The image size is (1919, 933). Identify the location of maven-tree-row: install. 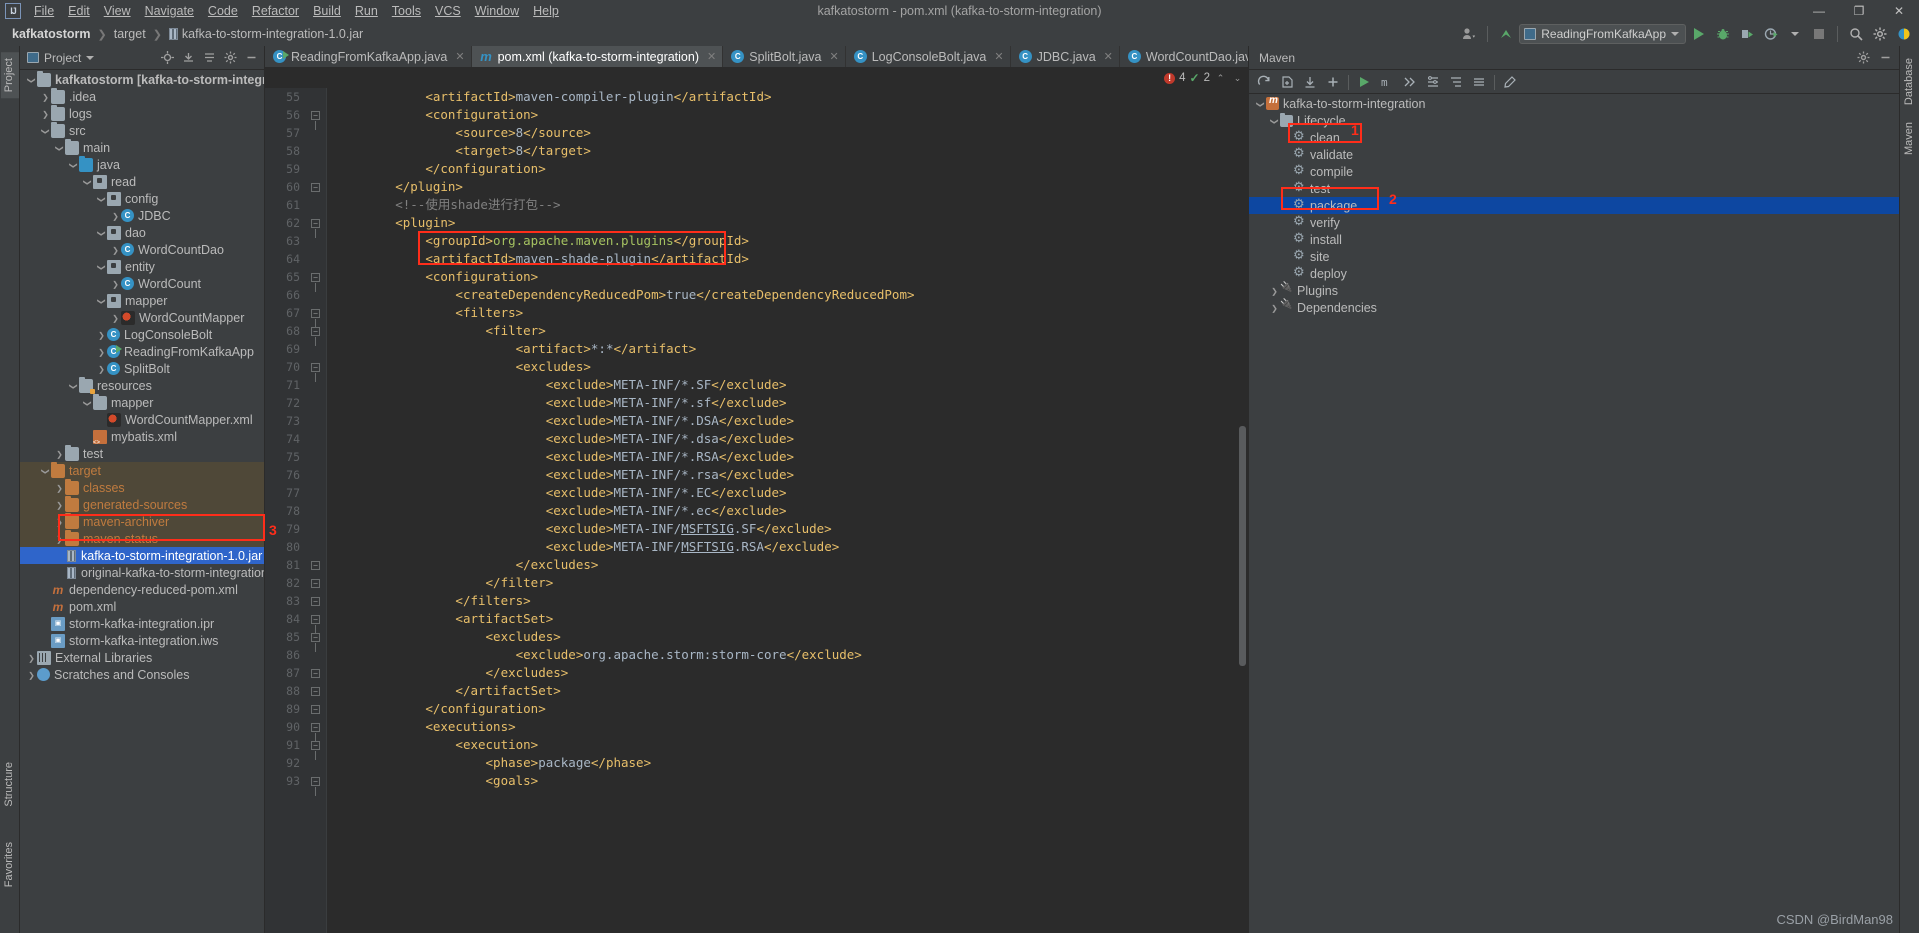
(1574, 239).